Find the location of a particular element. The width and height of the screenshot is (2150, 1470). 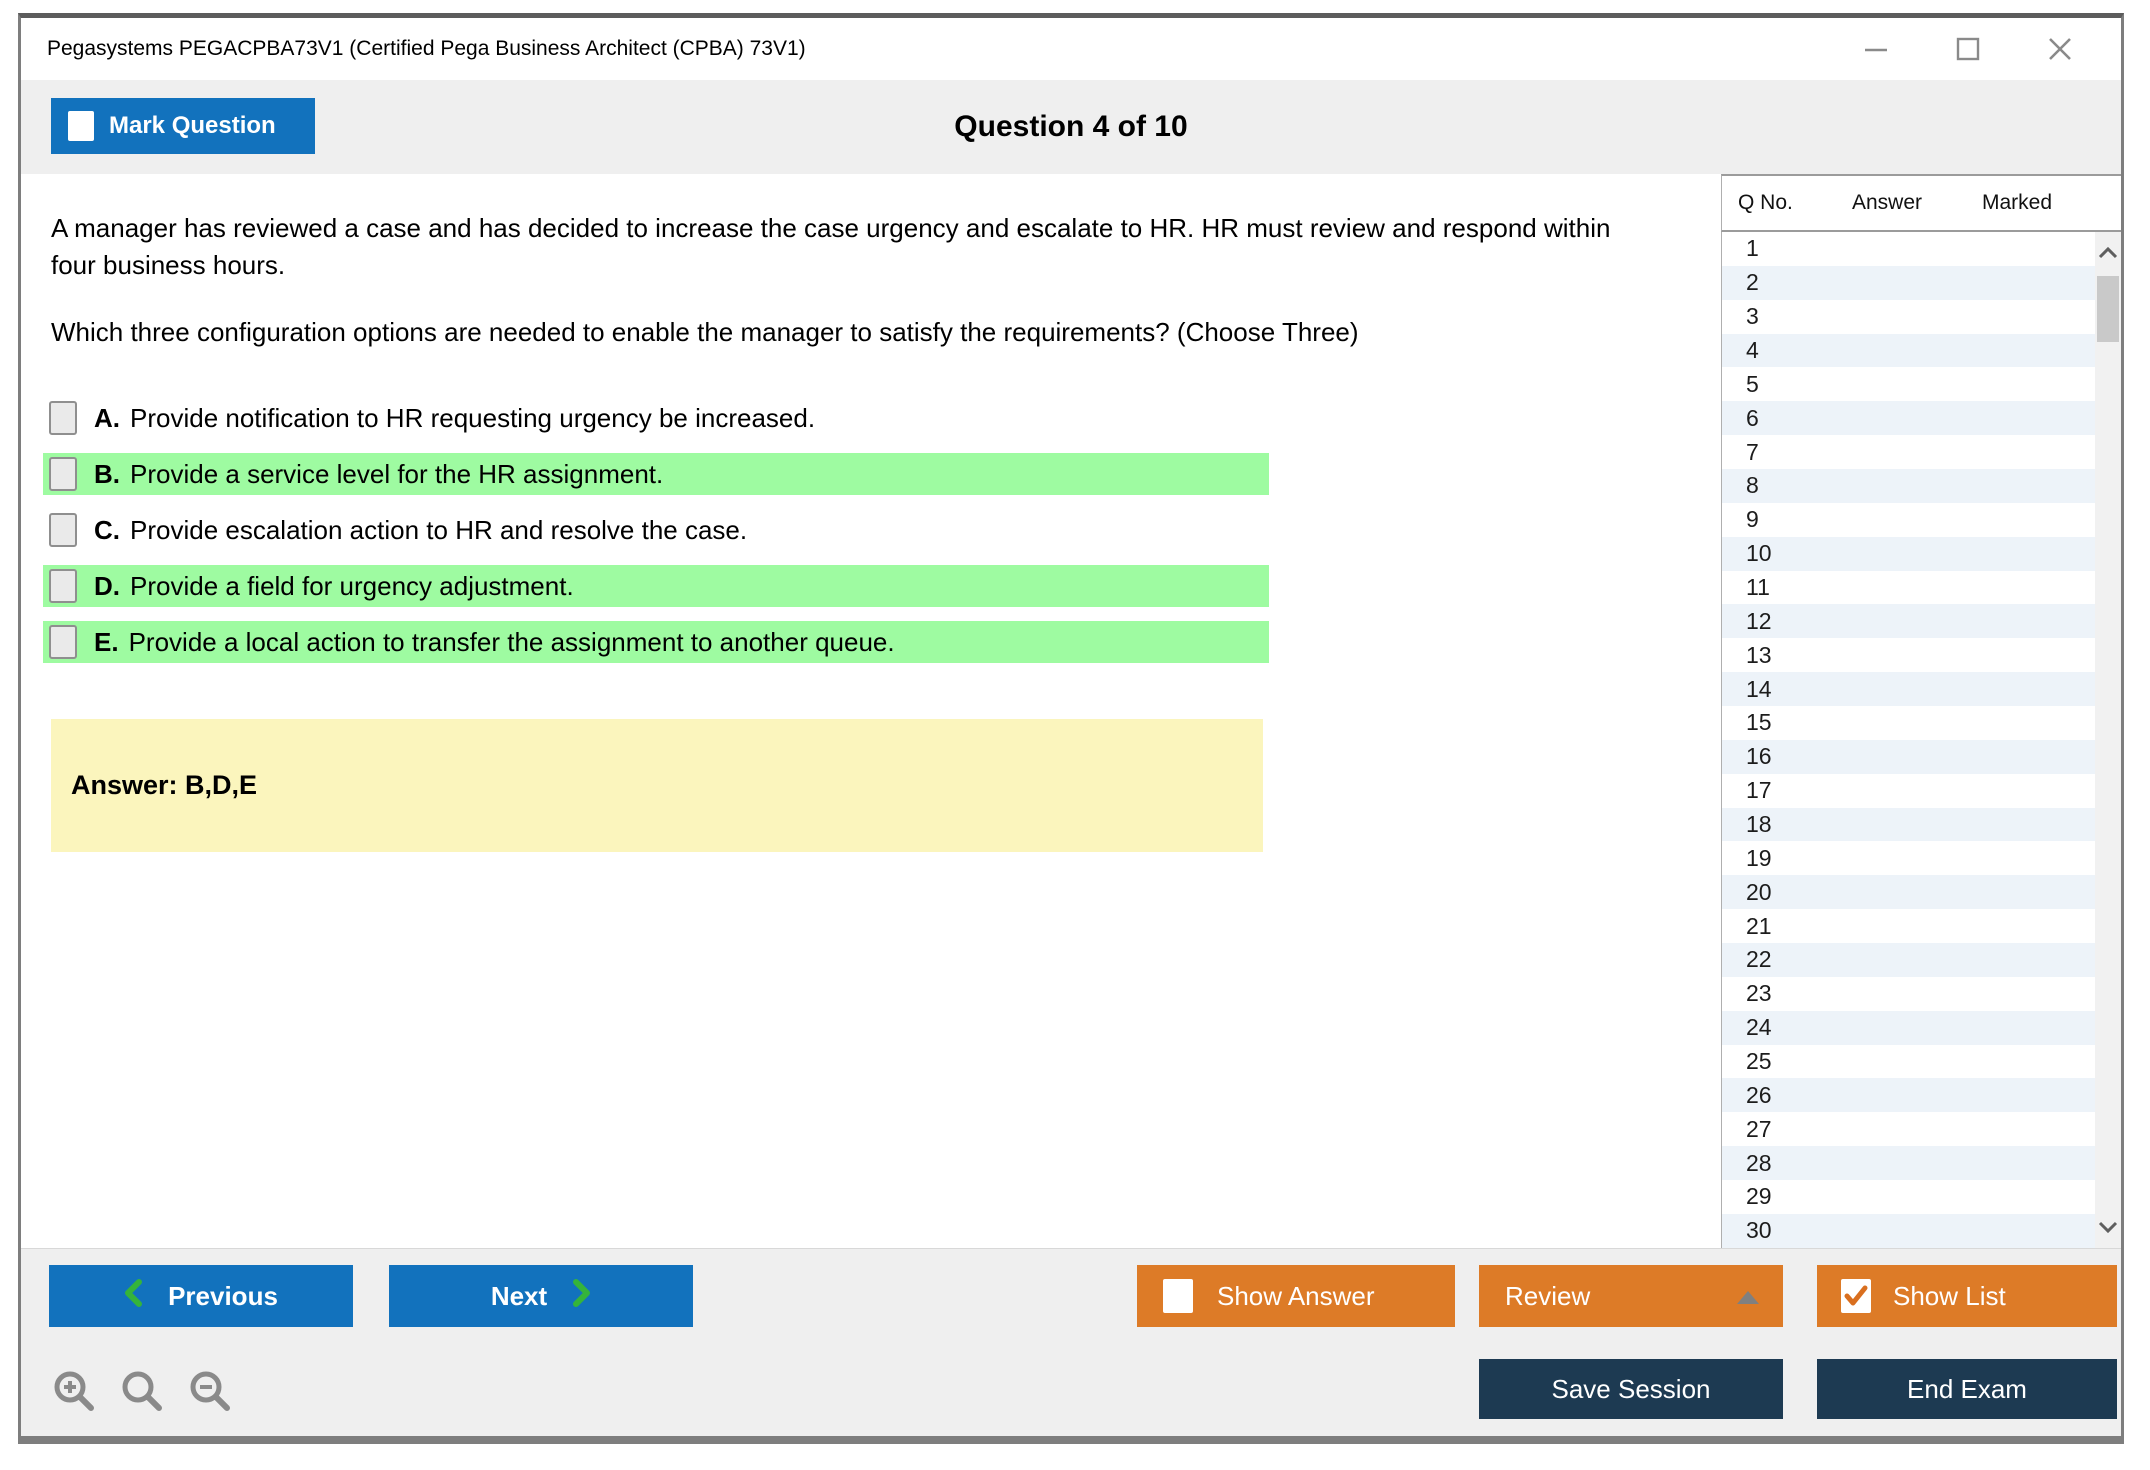

zoom-controls is located at coordinates (142, 1392).